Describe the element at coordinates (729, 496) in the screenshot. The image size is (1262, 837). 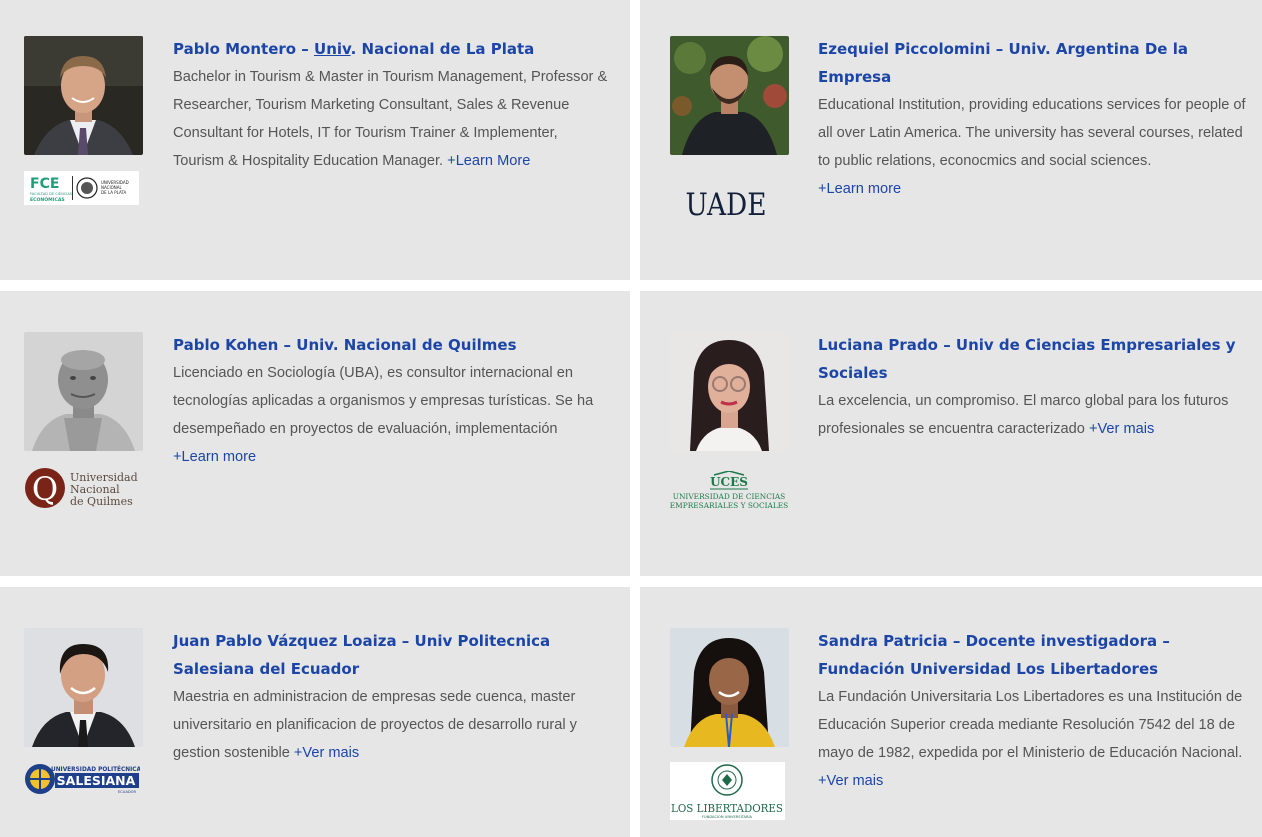
I see `logo-text-universidad: UNIVERSIDAD DE CIENCIAS` at that location.